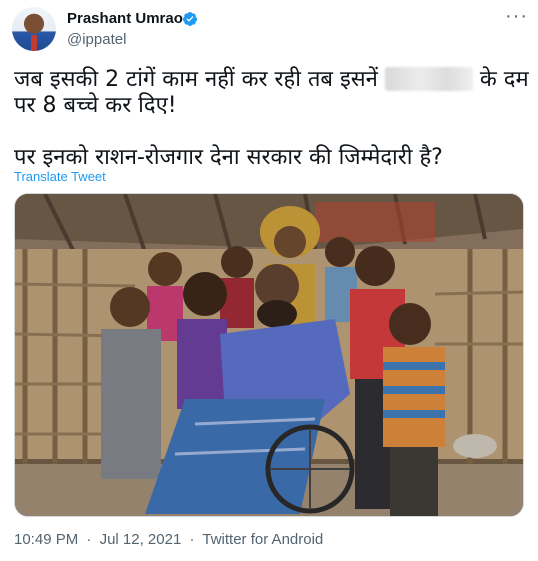 This screenshot has width=538, height=561. Describe the element at coordinates (95, 105) in the screenshot. I see `tweet-line-2: पर 8 बच्चे कर दिए!` at that location.